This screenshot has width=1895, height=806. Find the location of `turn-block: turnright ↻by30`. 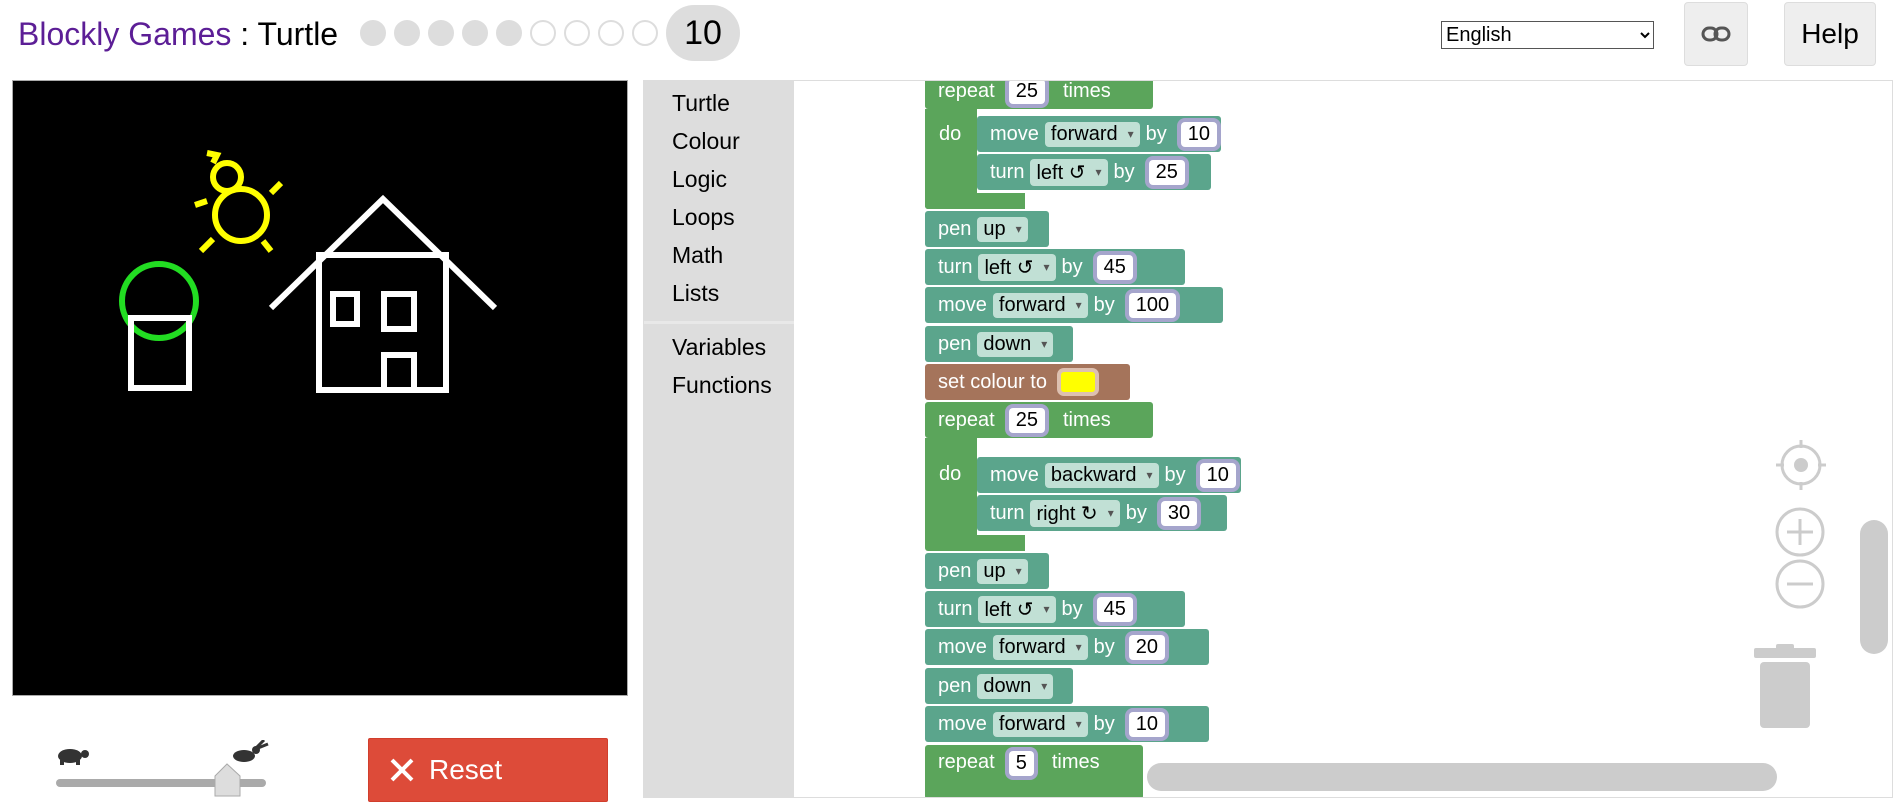

turn-block: turnright ↻by30 is located at coordinates (1102, 513).